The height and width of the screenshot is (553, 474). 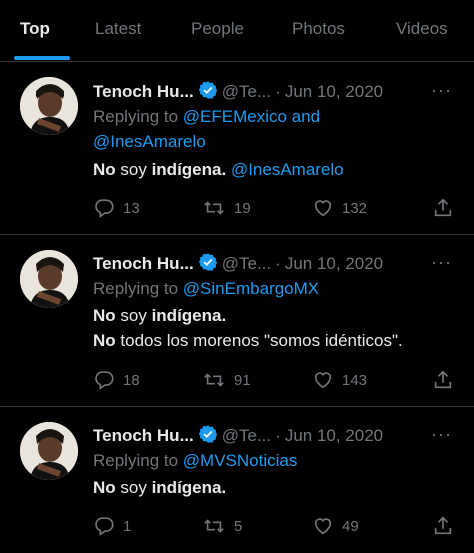 What do you see at coordinates (116, 208) in the screenshot?
I see `reply-button: 13` at bounding box center [116, 208].